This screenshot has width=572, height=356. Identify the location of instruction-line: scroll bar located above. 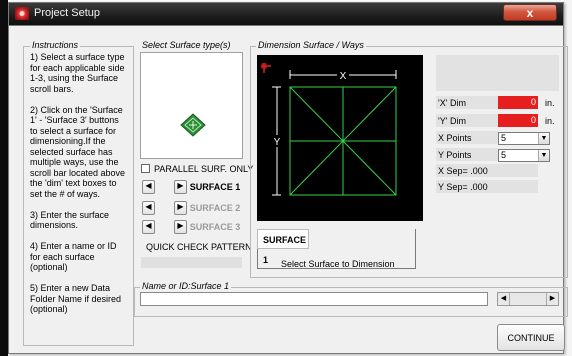
(78, 172).